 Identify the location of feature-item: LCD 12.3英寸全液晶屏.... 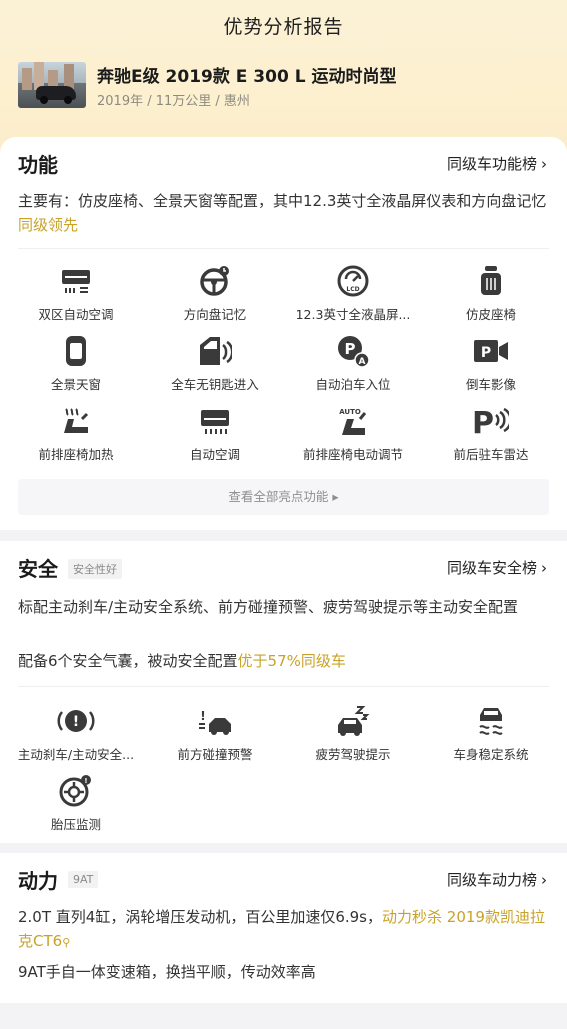
(353, 293).